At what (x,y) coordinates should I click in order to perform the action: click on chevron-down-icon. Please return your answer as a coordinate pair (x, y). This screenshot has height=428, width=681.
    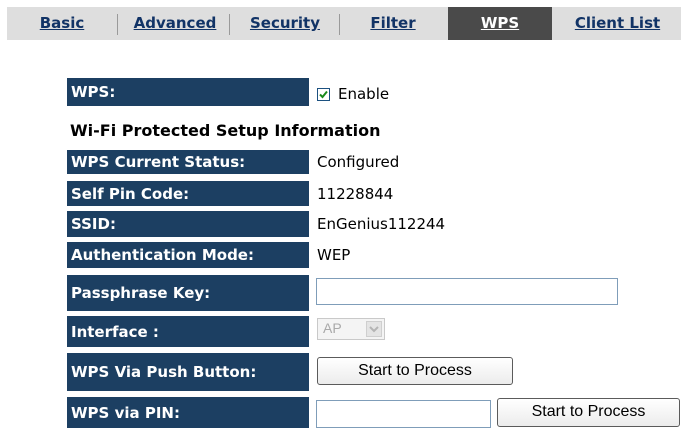
    Looking at the image, I should click on (374, 329).